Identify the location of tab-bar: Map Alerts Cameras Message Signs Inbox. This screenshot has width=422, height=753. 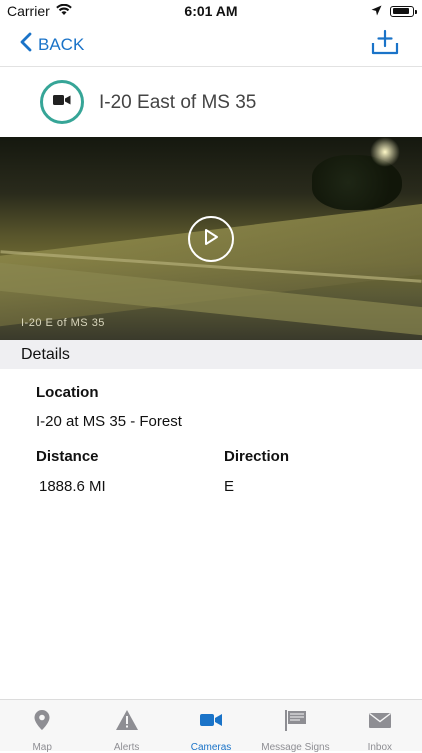
(211, 726).